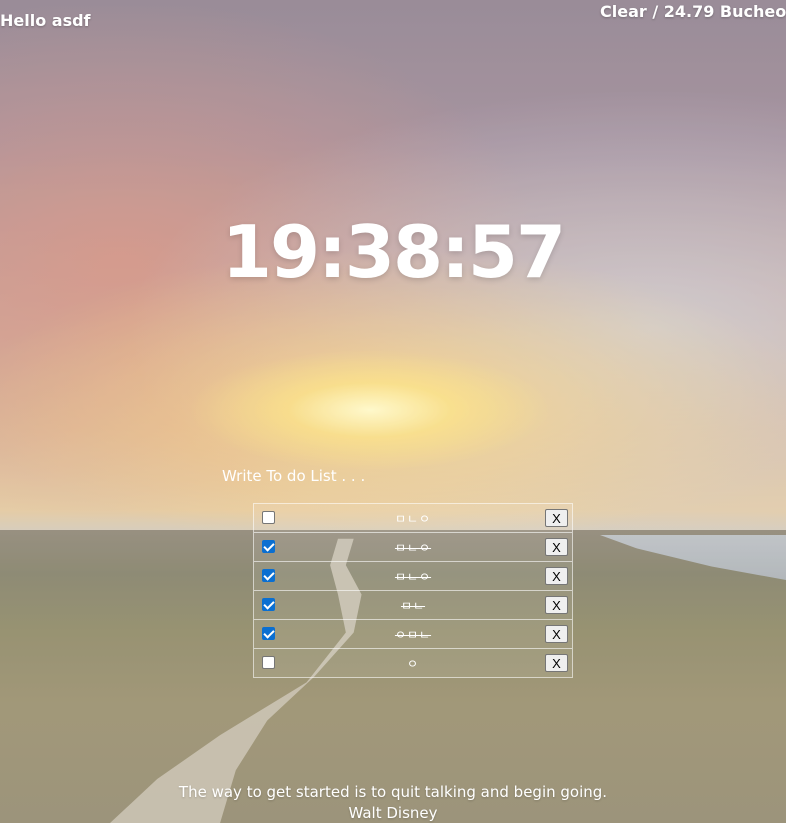  I want to click on todo-form, so click(322, 476).